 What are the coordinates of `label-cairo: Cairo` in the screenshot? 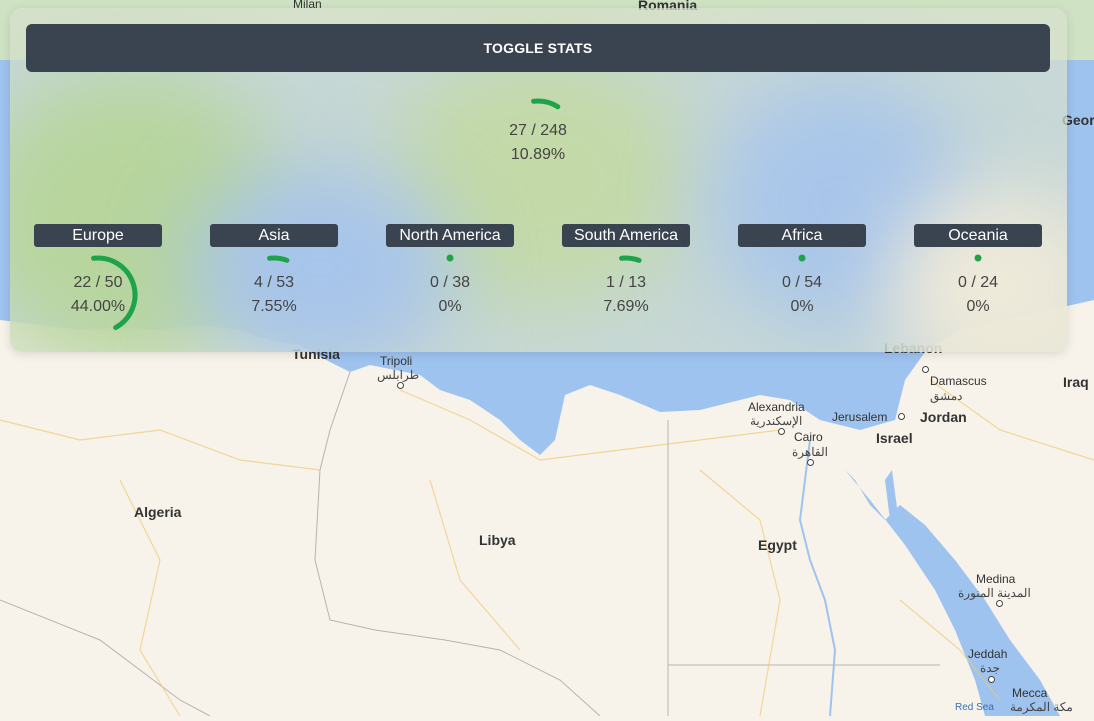 It's located at (808, 437).